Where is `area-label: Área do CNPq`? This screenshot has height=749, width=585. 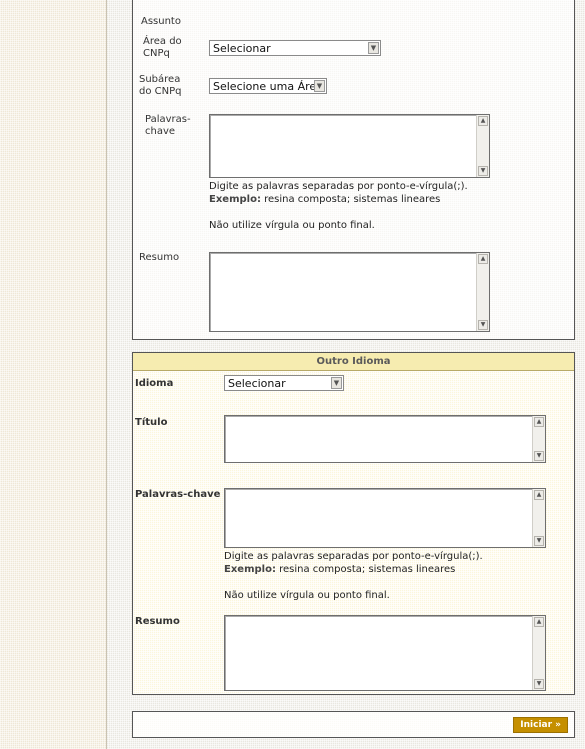
area-label: Área do CNPq is located at coordinates (162, 47).